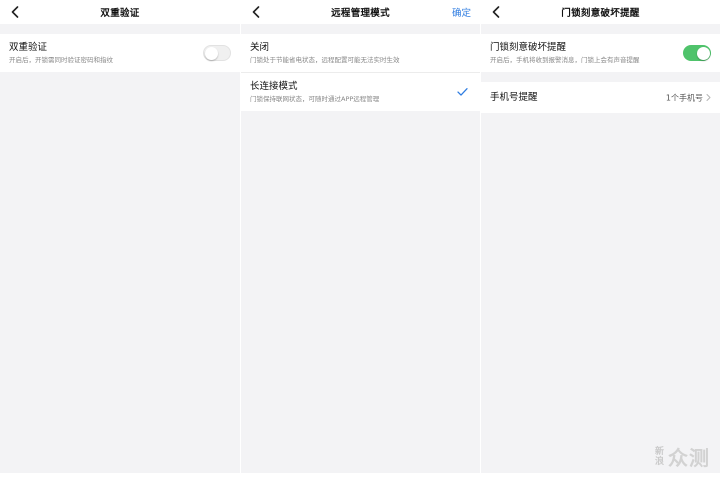 Image resolution: width=720 pixels, height=479 pixels. I want to click on option-long-connection: 长连接模式 门锁保持联网状态，可随时通过APP远程管理, so click(360, 92).